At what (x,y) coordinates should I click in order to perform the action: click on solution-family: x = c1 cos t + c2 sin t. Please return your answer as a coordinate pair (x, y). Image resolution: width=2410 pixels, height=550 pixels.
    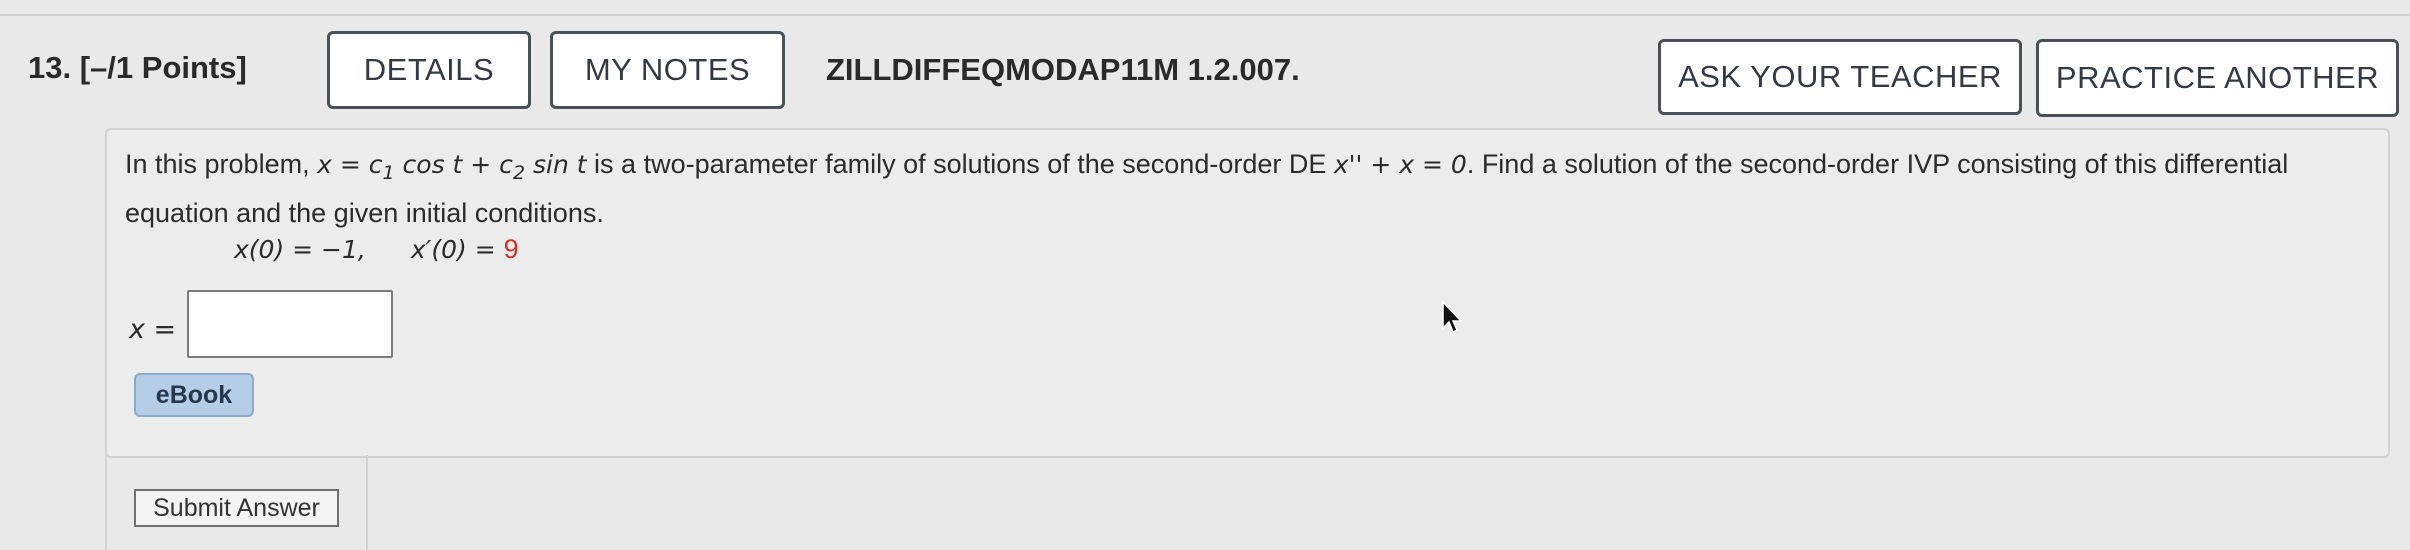
    Looking at the image, I should click on (452, 167).